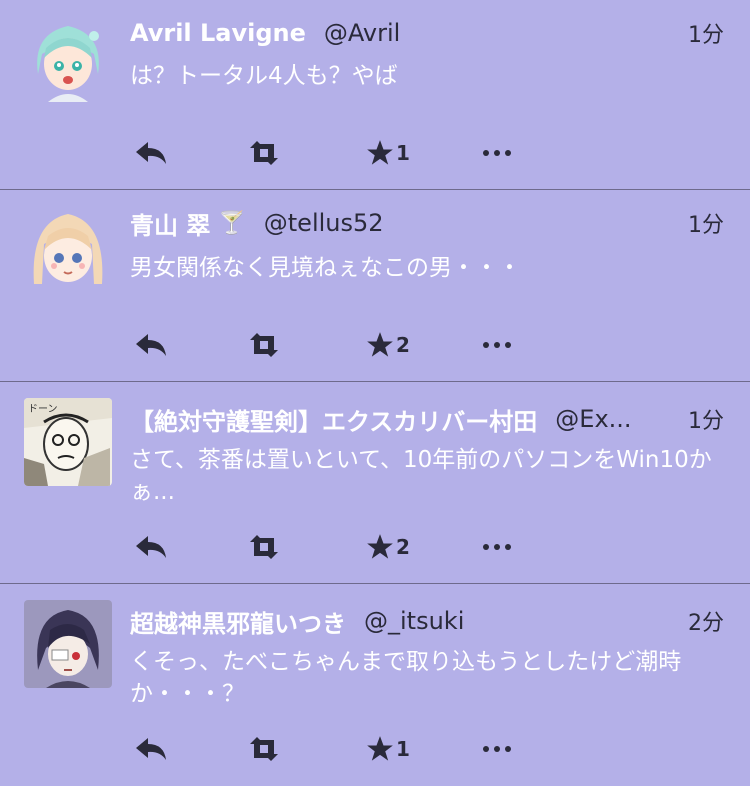 The width and height of the screenshot is (750, 786). I want to click on name-badge: 🍸, so click(232, 223).